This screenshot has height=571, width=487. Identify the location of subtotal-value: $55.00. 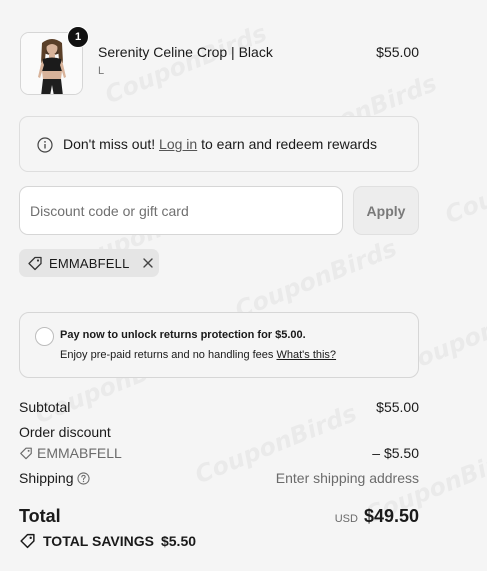
(397, 407).